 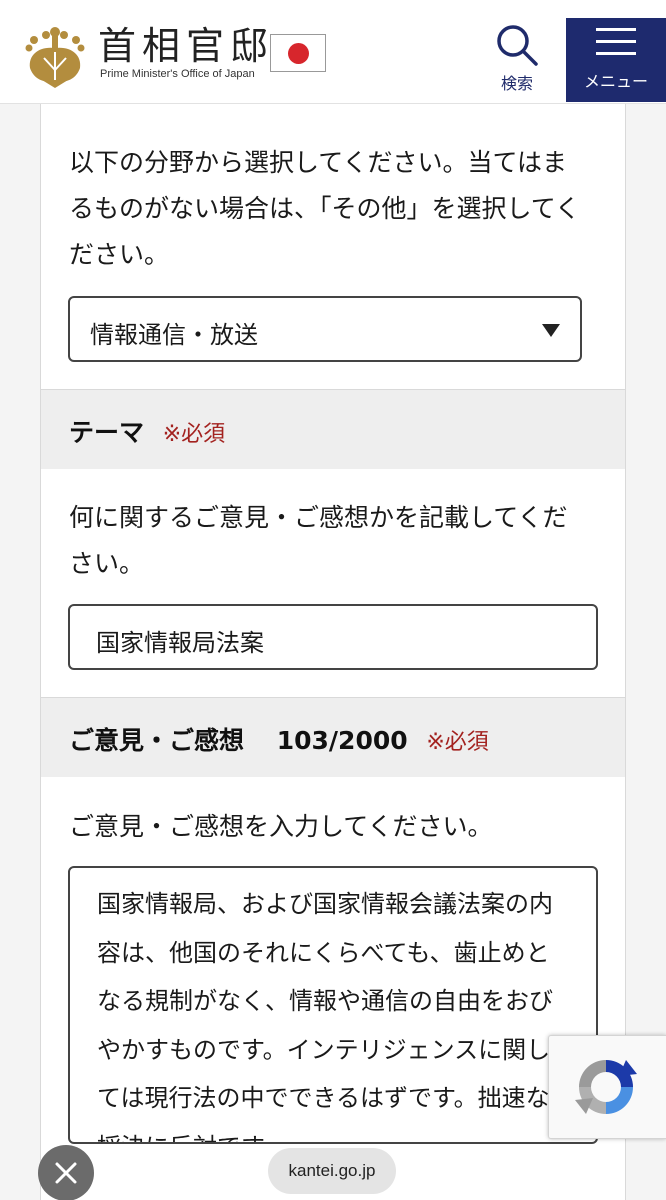 What do you see at coordinates (281, 826) in the screenshot?
I see `opinion-instruction: ご意見・ご感想を入力してください。` at bounding box center [281, 826].